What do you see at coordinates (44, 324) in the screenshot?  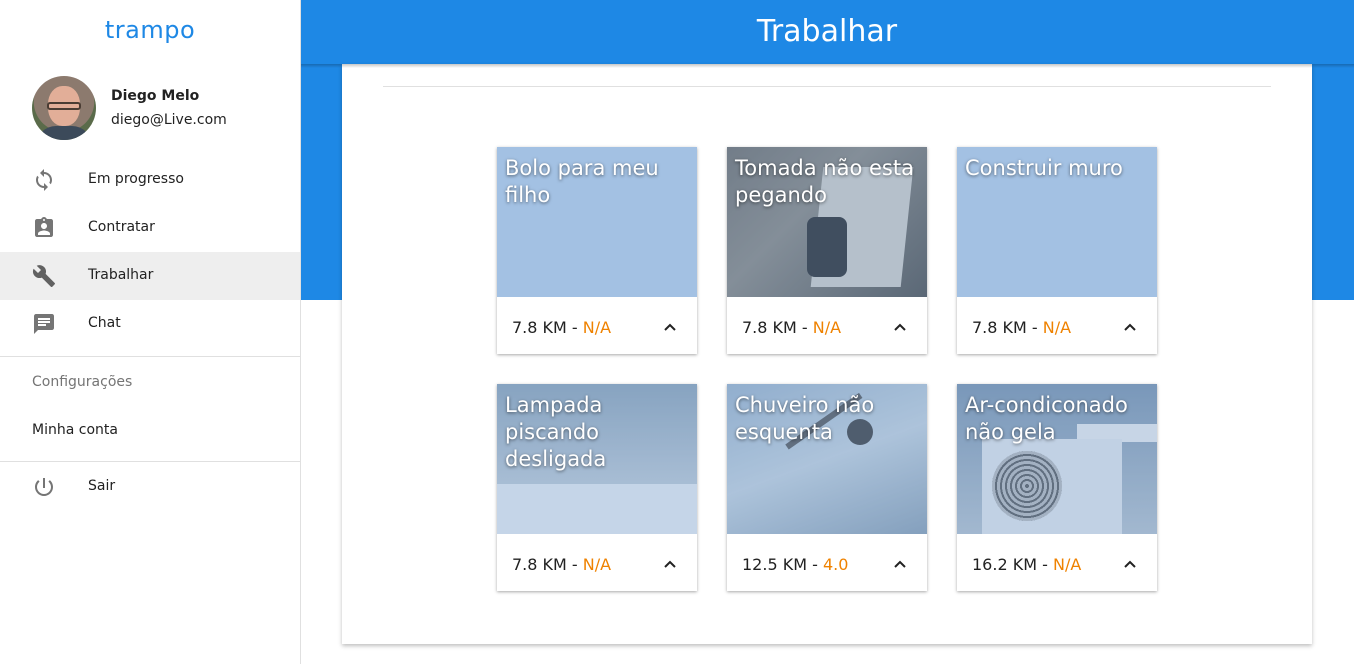 I see `chat-icon` at bounding box center [44, 324].